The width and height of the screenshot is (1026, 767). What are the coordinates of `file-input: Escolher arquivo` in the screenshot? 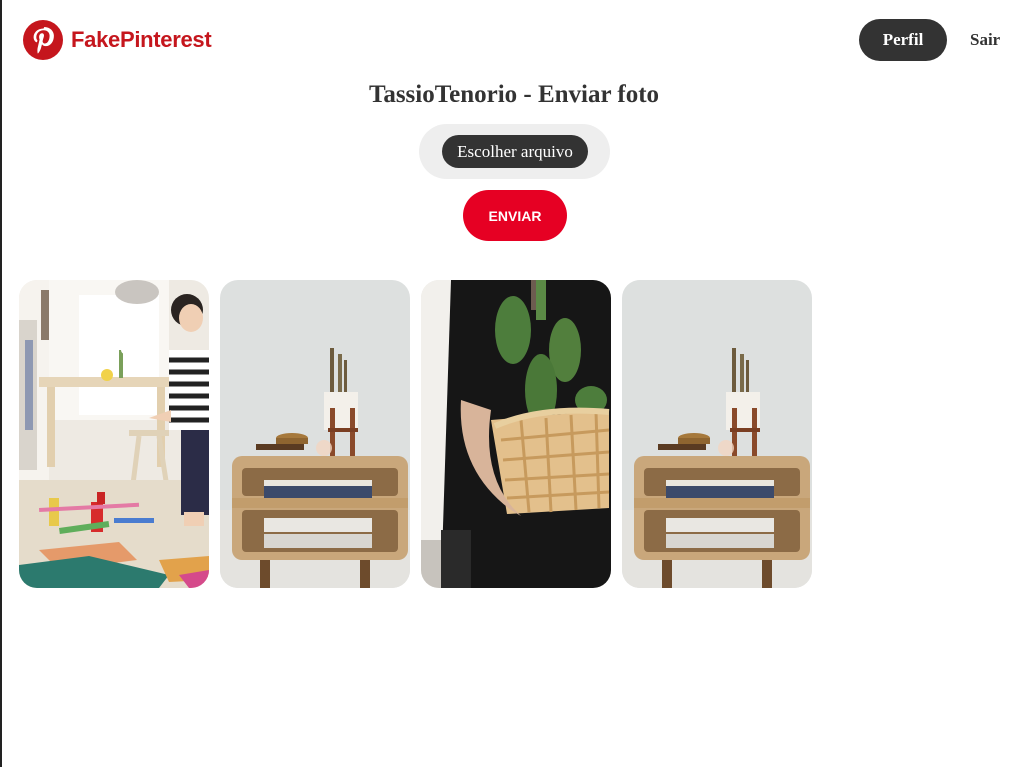 It's located at (514, 151).